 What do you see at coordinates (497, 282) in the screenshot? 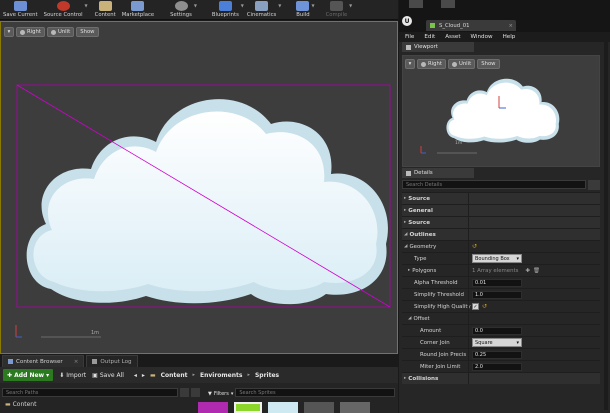
I see `alpha-threshold-input: 0.01` at bounding box center [497, 282].